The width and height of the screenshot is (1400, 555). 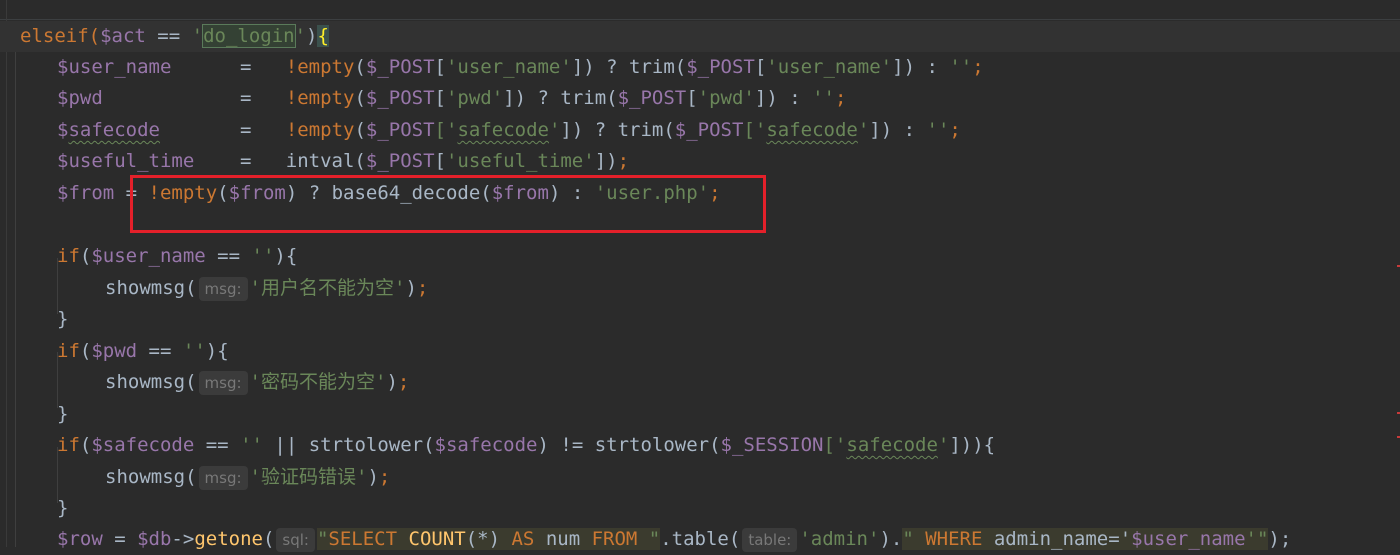 I want to click on code-line: if($user_name == ''){, so click(x=148, y=256).